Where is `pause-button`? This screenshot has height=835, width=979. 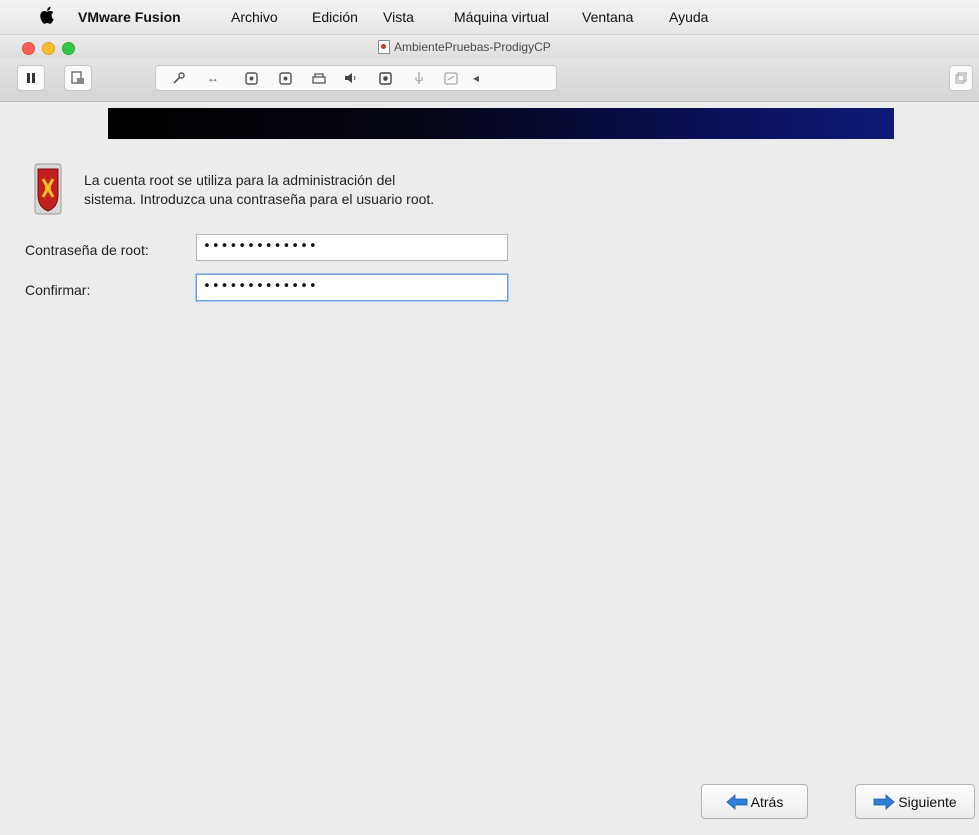
pause-button is located at coordinates (31, 78).